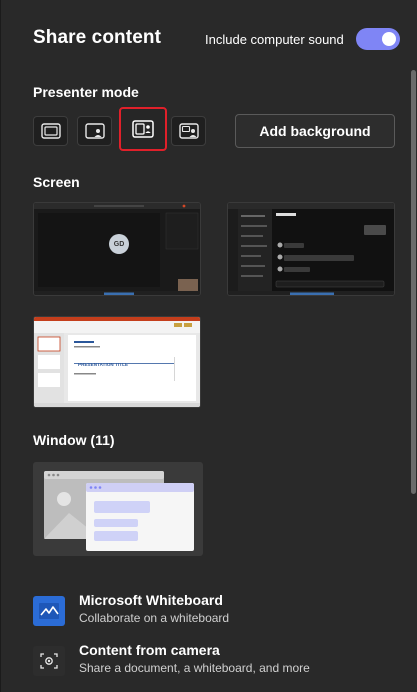  Describe the element at coordinates (49, 661) in the screenshot. I see `camera-icon` at that location.